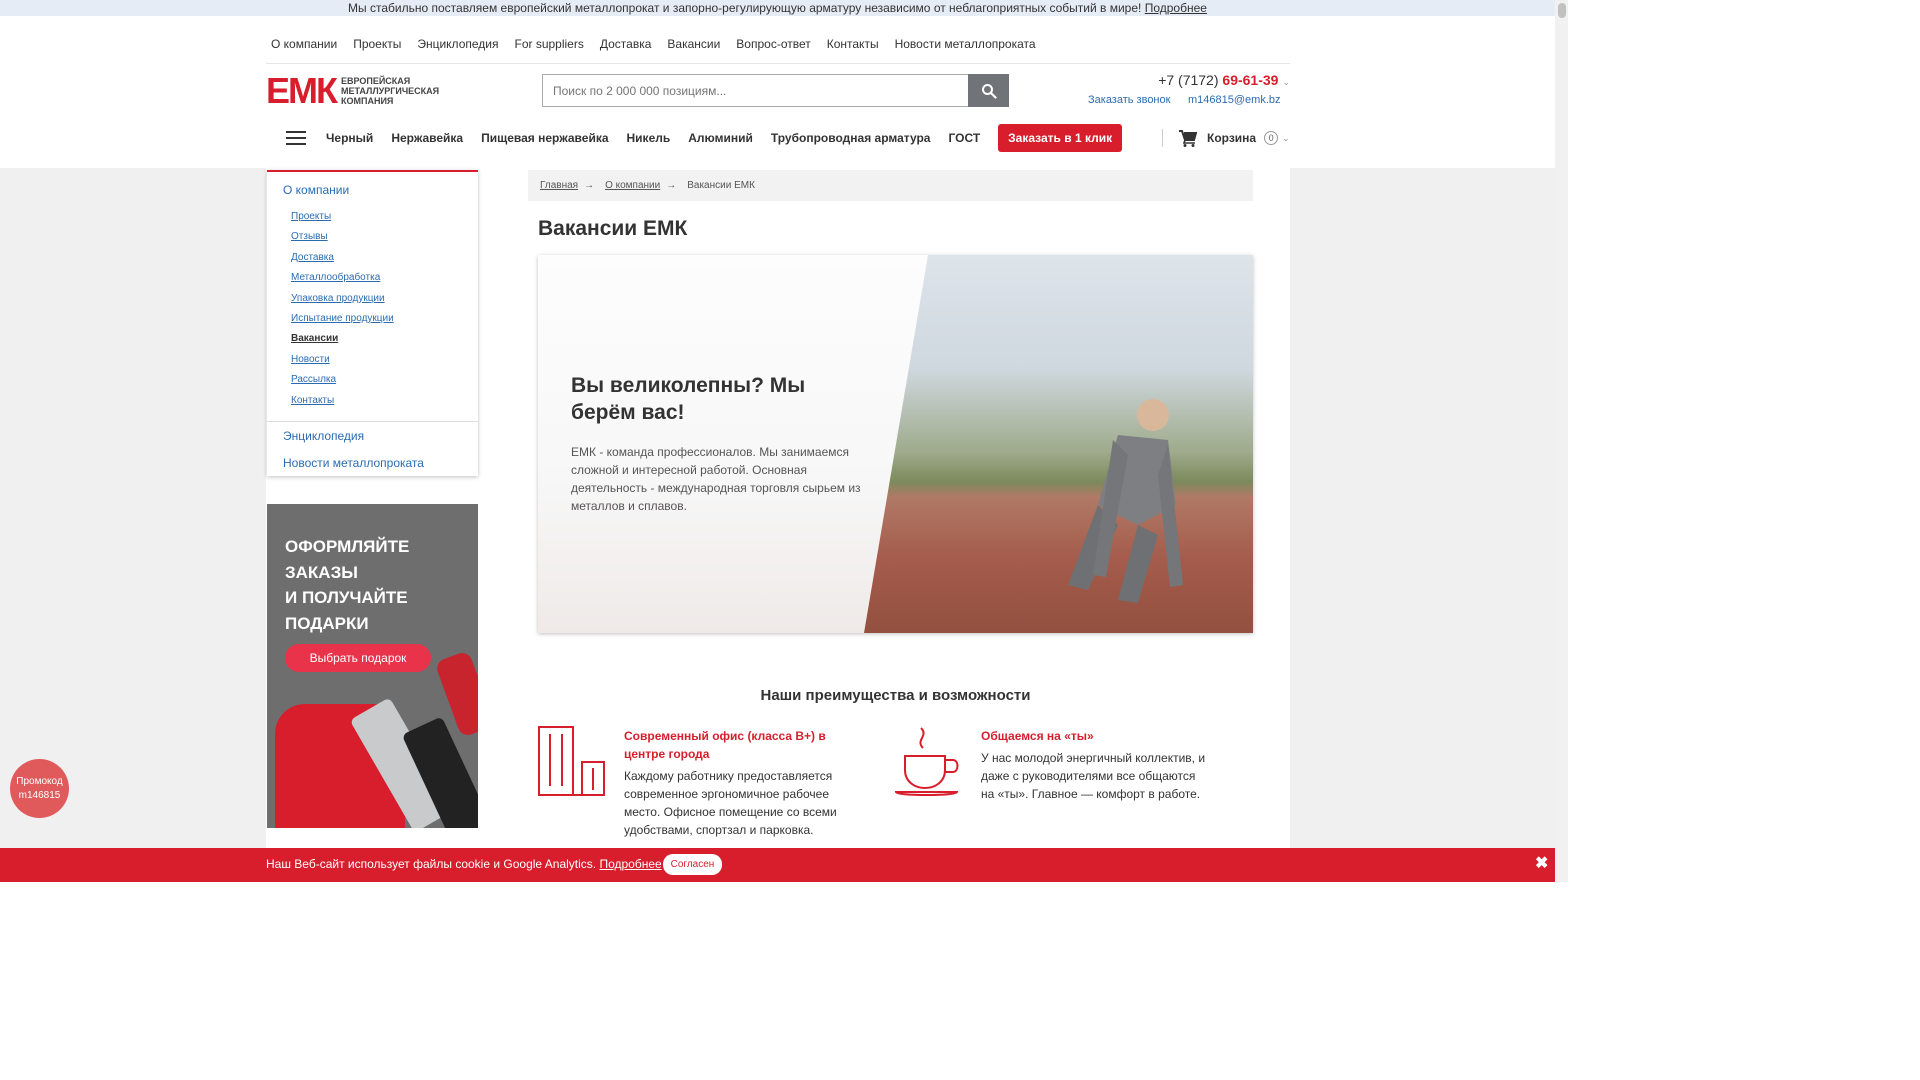 This screenshot has height=1080, width=1920. Describe the element at coordinates (544, 138) in the screenshot. I see `cat-food-stainless: Пищевая нержавейка` at that location.